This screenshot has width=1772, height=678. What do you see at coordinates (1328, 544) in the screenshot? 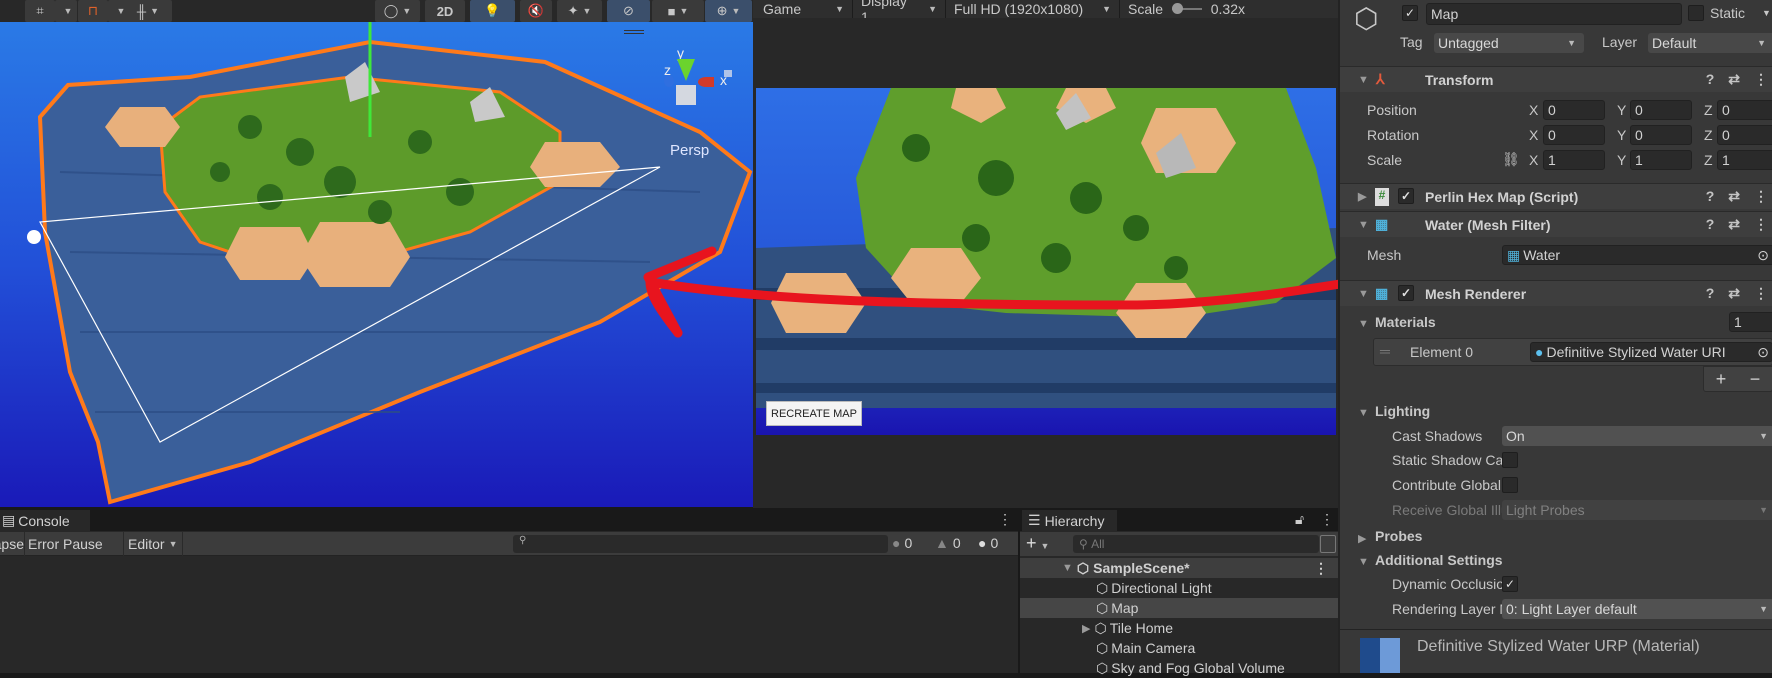
I see `scene-search-icon` at bounding box center [1328, 544].